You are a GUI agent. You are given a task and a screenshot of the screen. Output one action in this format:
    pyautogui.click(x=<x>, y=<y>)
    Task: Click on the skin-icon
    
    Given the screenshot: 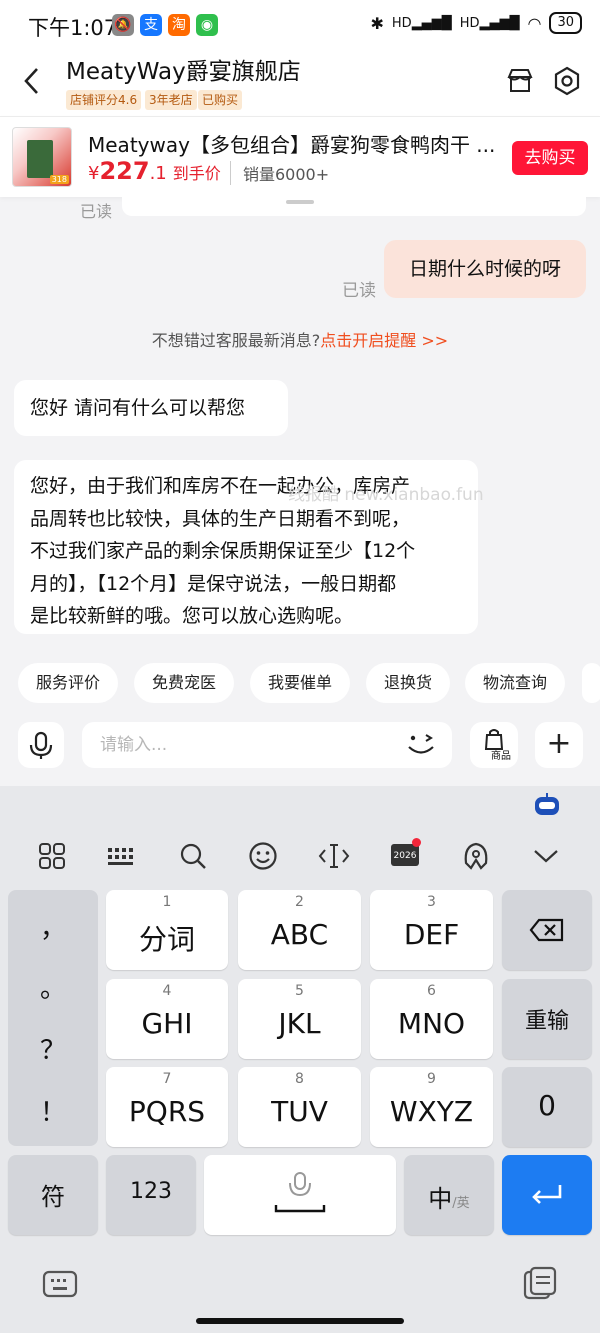 What is the action you would take?
    pyautogui.click(x=476, y=856)
    